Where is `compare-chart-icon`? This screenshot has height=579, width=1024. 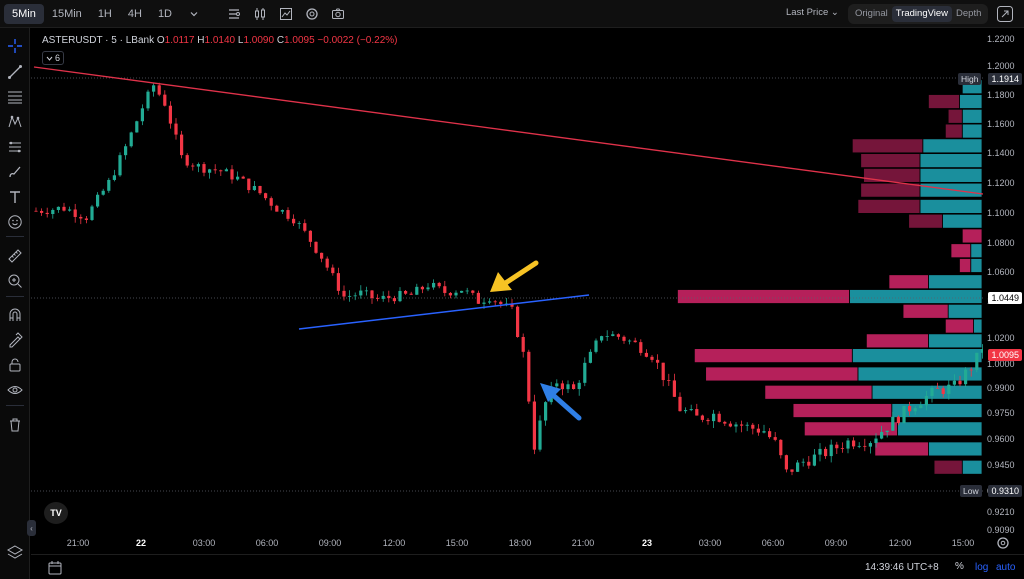
compare-chart-icon is located at coordinates (286, 14).